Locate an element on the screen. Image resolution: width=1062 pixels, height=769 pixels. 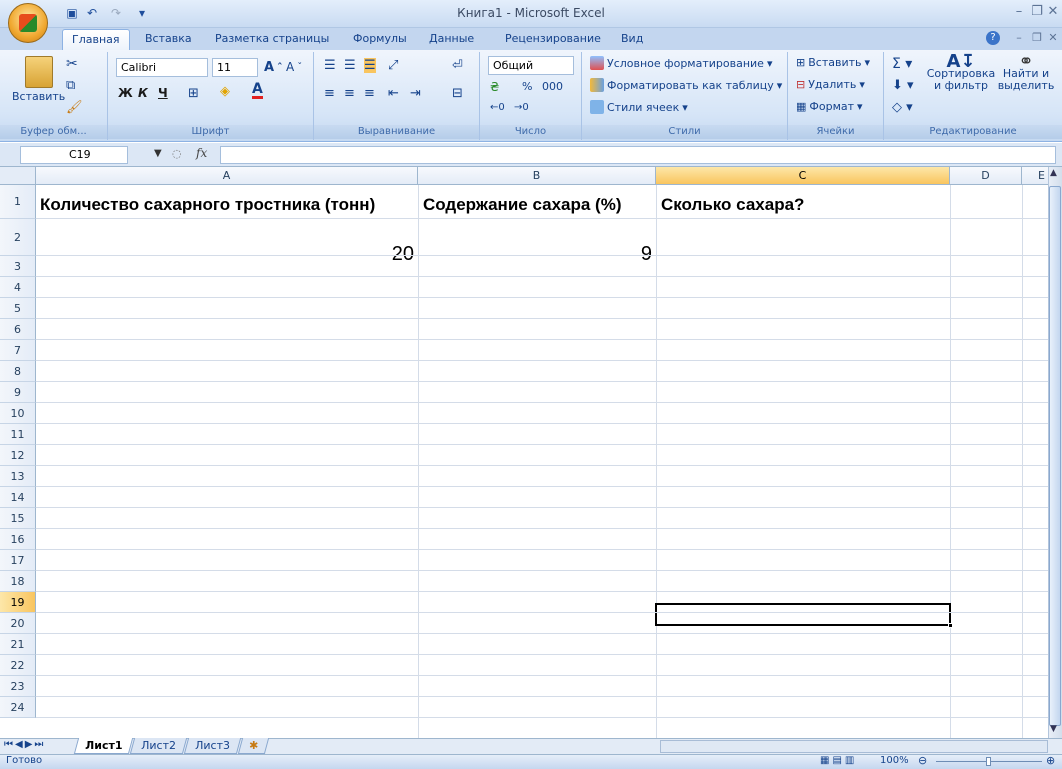
row-header-2: 2 is located at coordinates (18, 237).